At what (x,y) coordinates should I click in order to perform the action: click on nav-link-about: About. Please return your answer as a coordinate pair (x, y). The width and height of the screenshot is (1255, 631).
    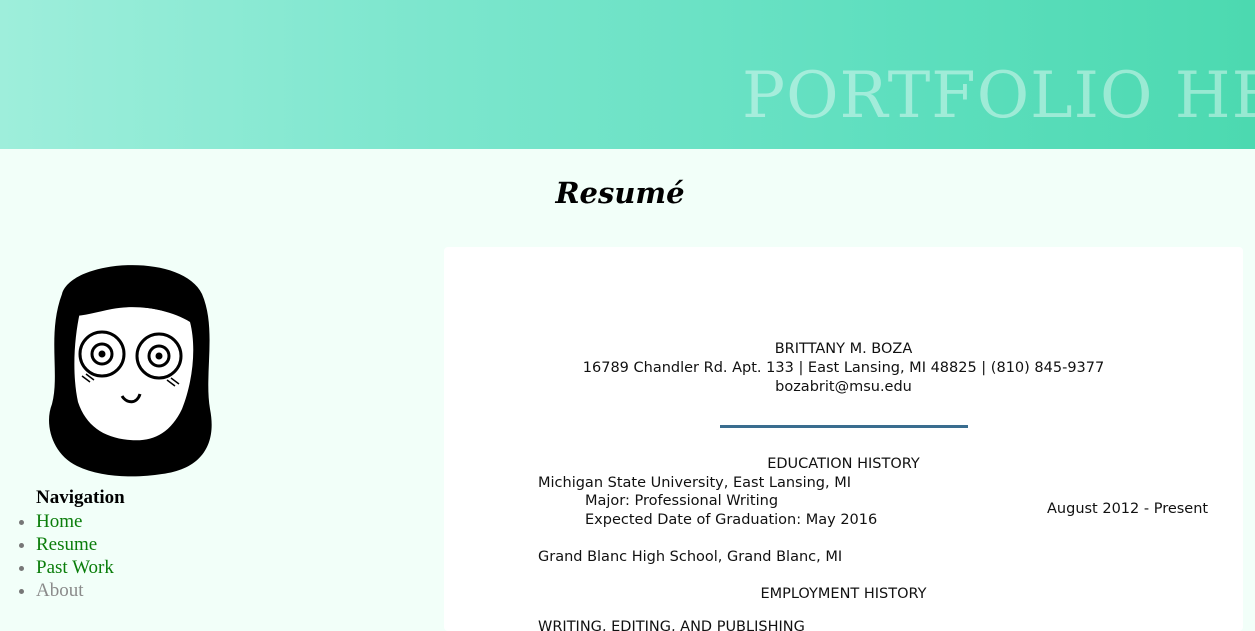
    Looking at the image, I should click on (60, 590).